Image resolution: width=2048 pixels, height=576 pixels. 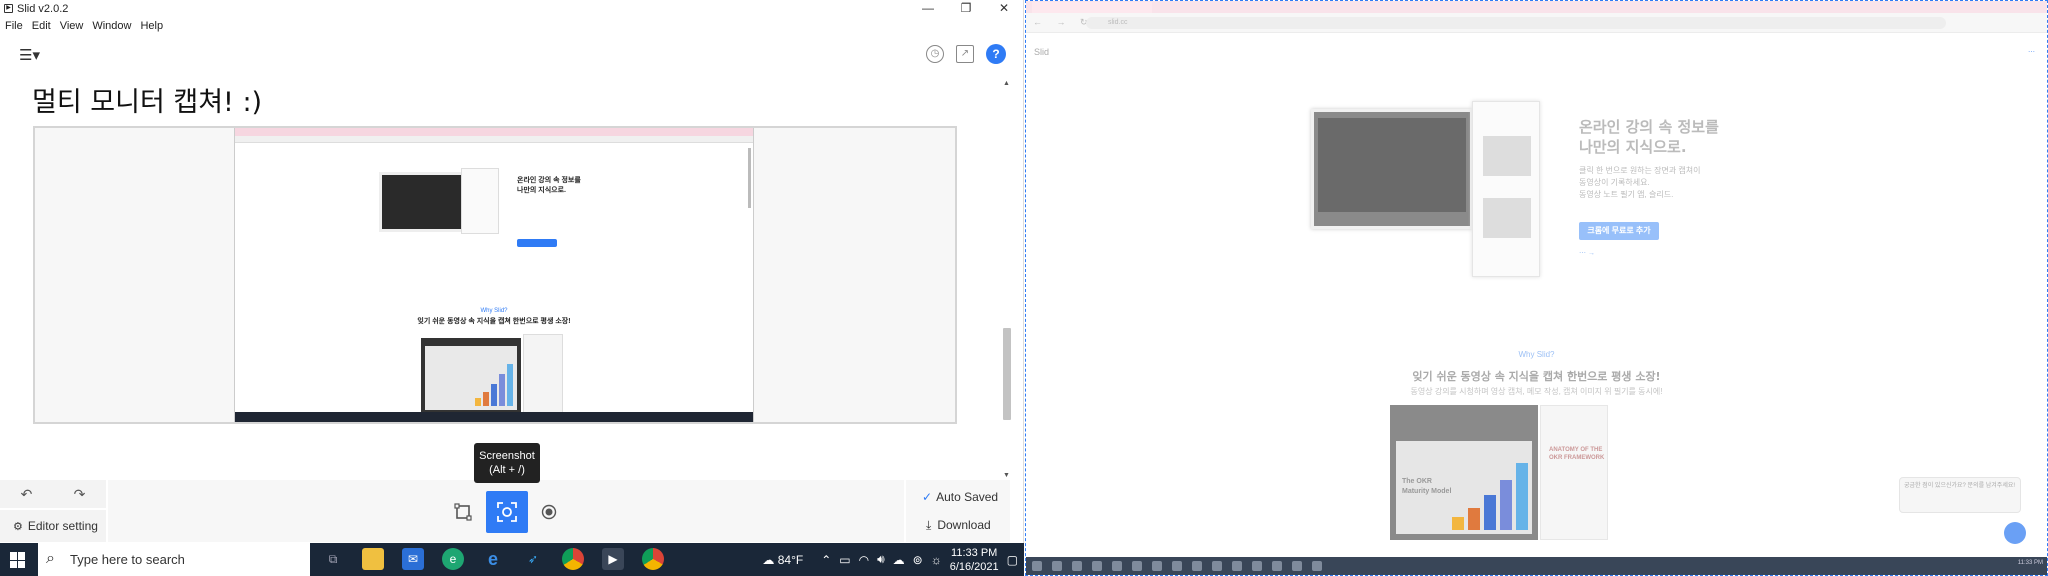 I want to click on screenshot-icon, so click(x=507, y=512).